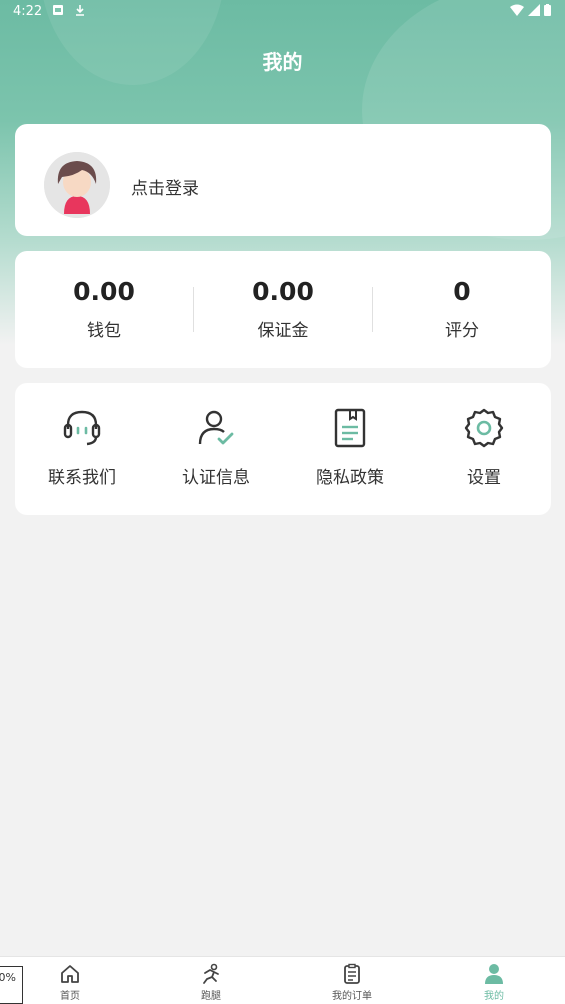 Image resolution: width=565 pixels, height=1004 pixels. I want to click on menu-item-settings: 设置, so click(484, 447).